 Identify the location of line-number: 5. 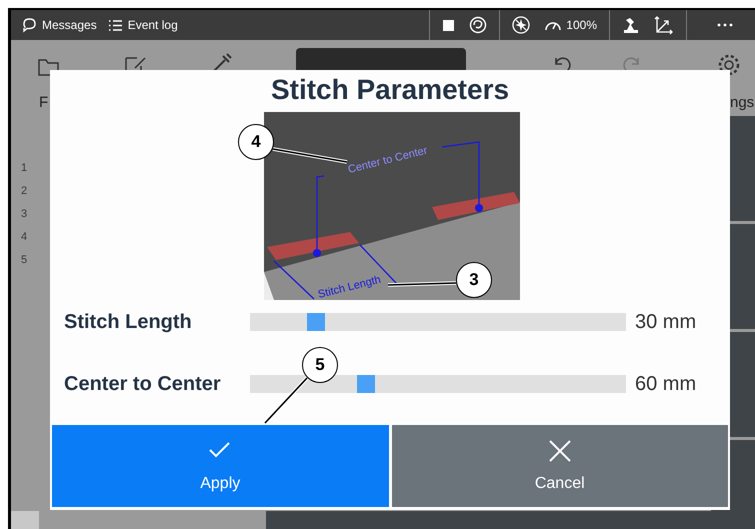
(24, 260).